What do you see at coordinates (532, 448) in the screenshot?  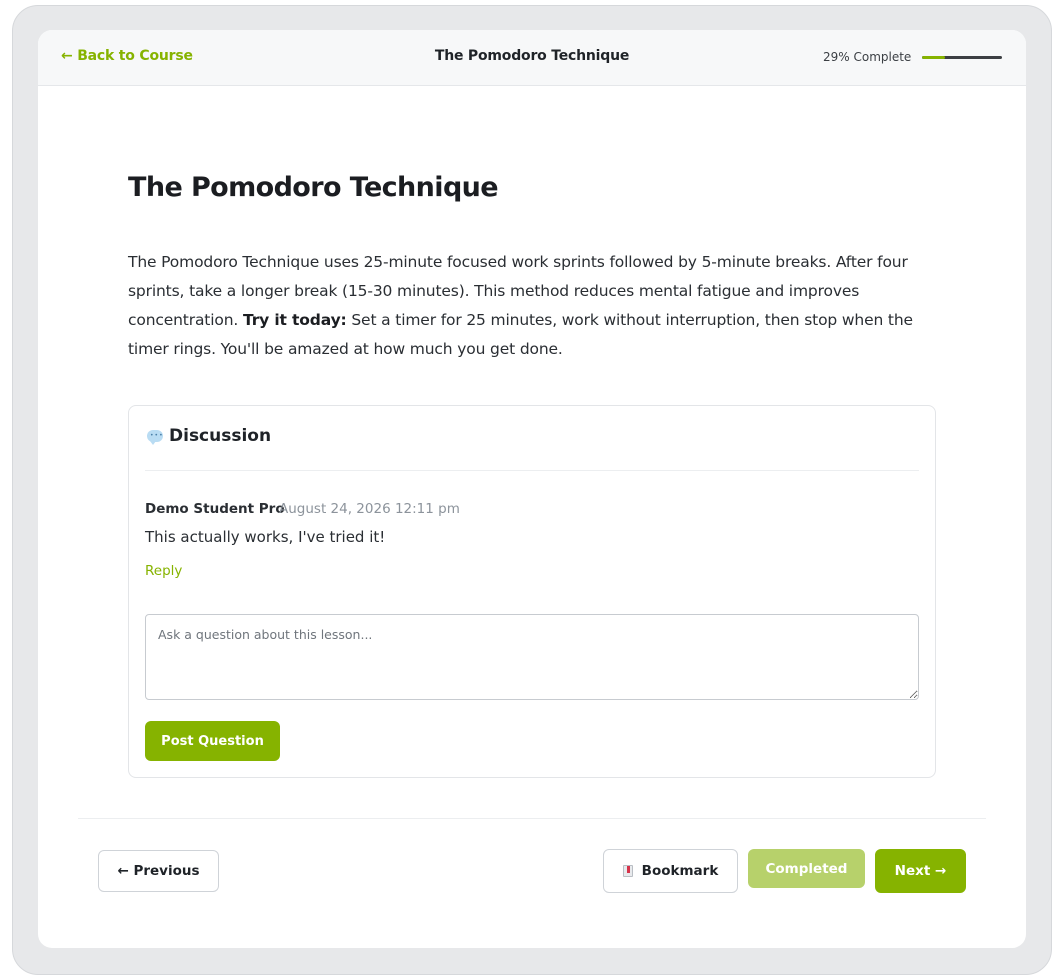 I see `discussion-header: ••• Discussion` at bounding box center [532, 448].